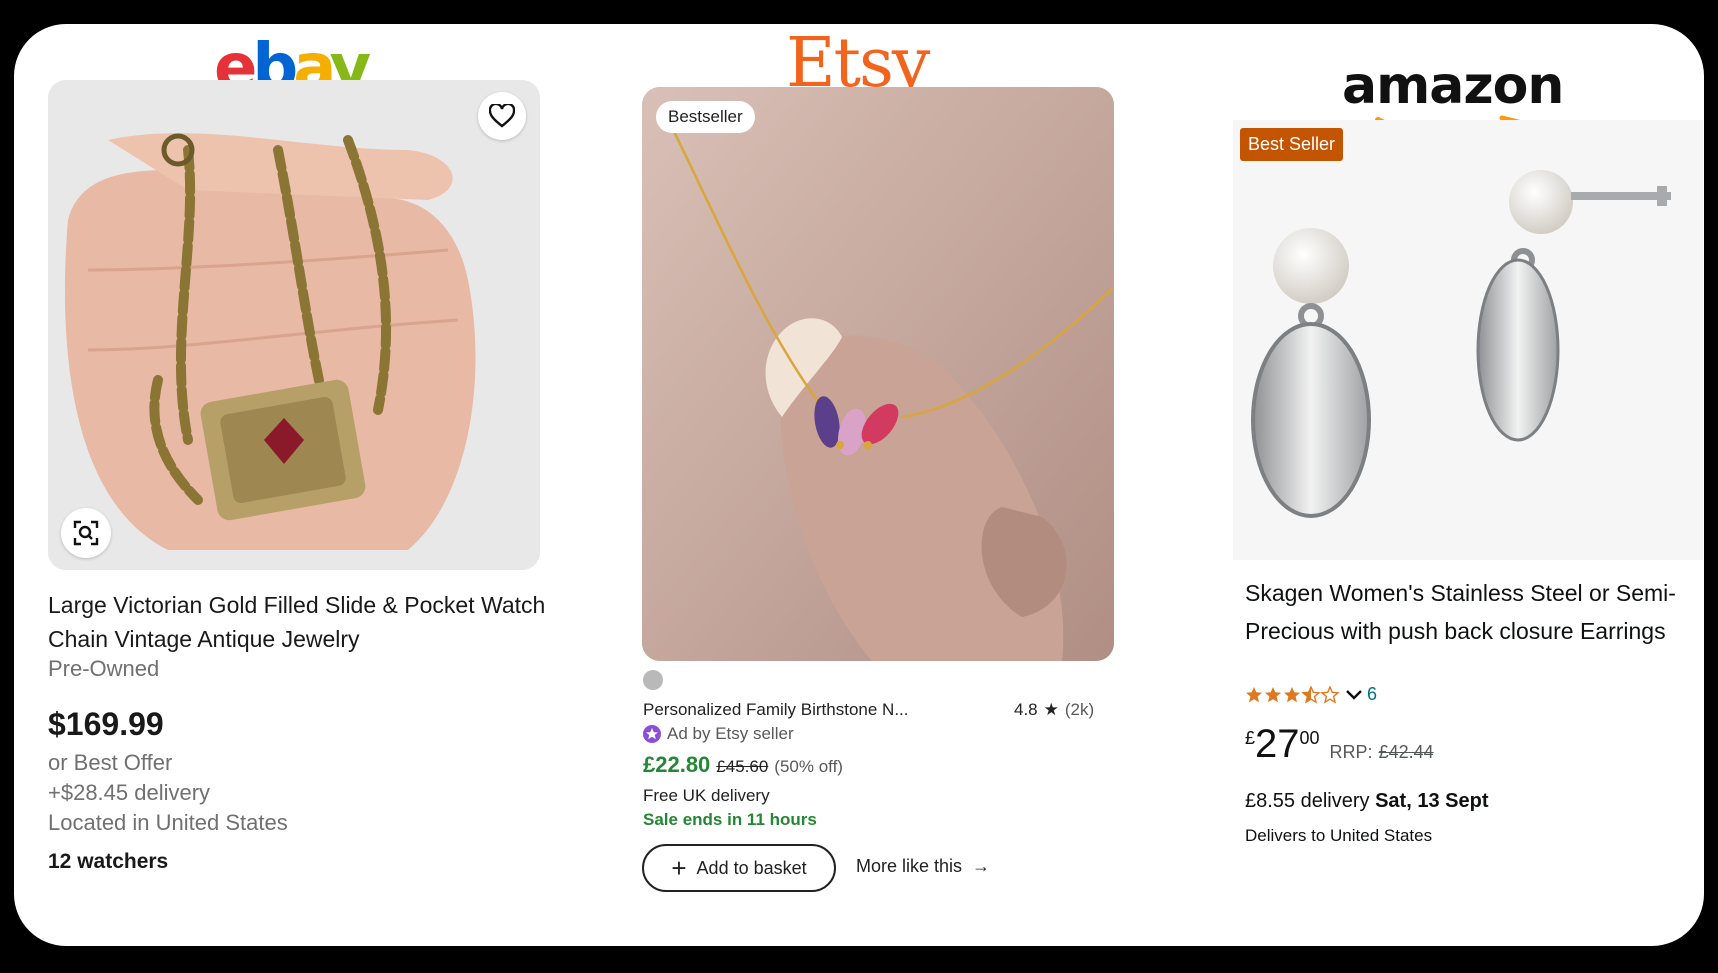 The height and width of the screenshot is (973, 1718). I want to click on original-price: £45.60, so click(742, 766).